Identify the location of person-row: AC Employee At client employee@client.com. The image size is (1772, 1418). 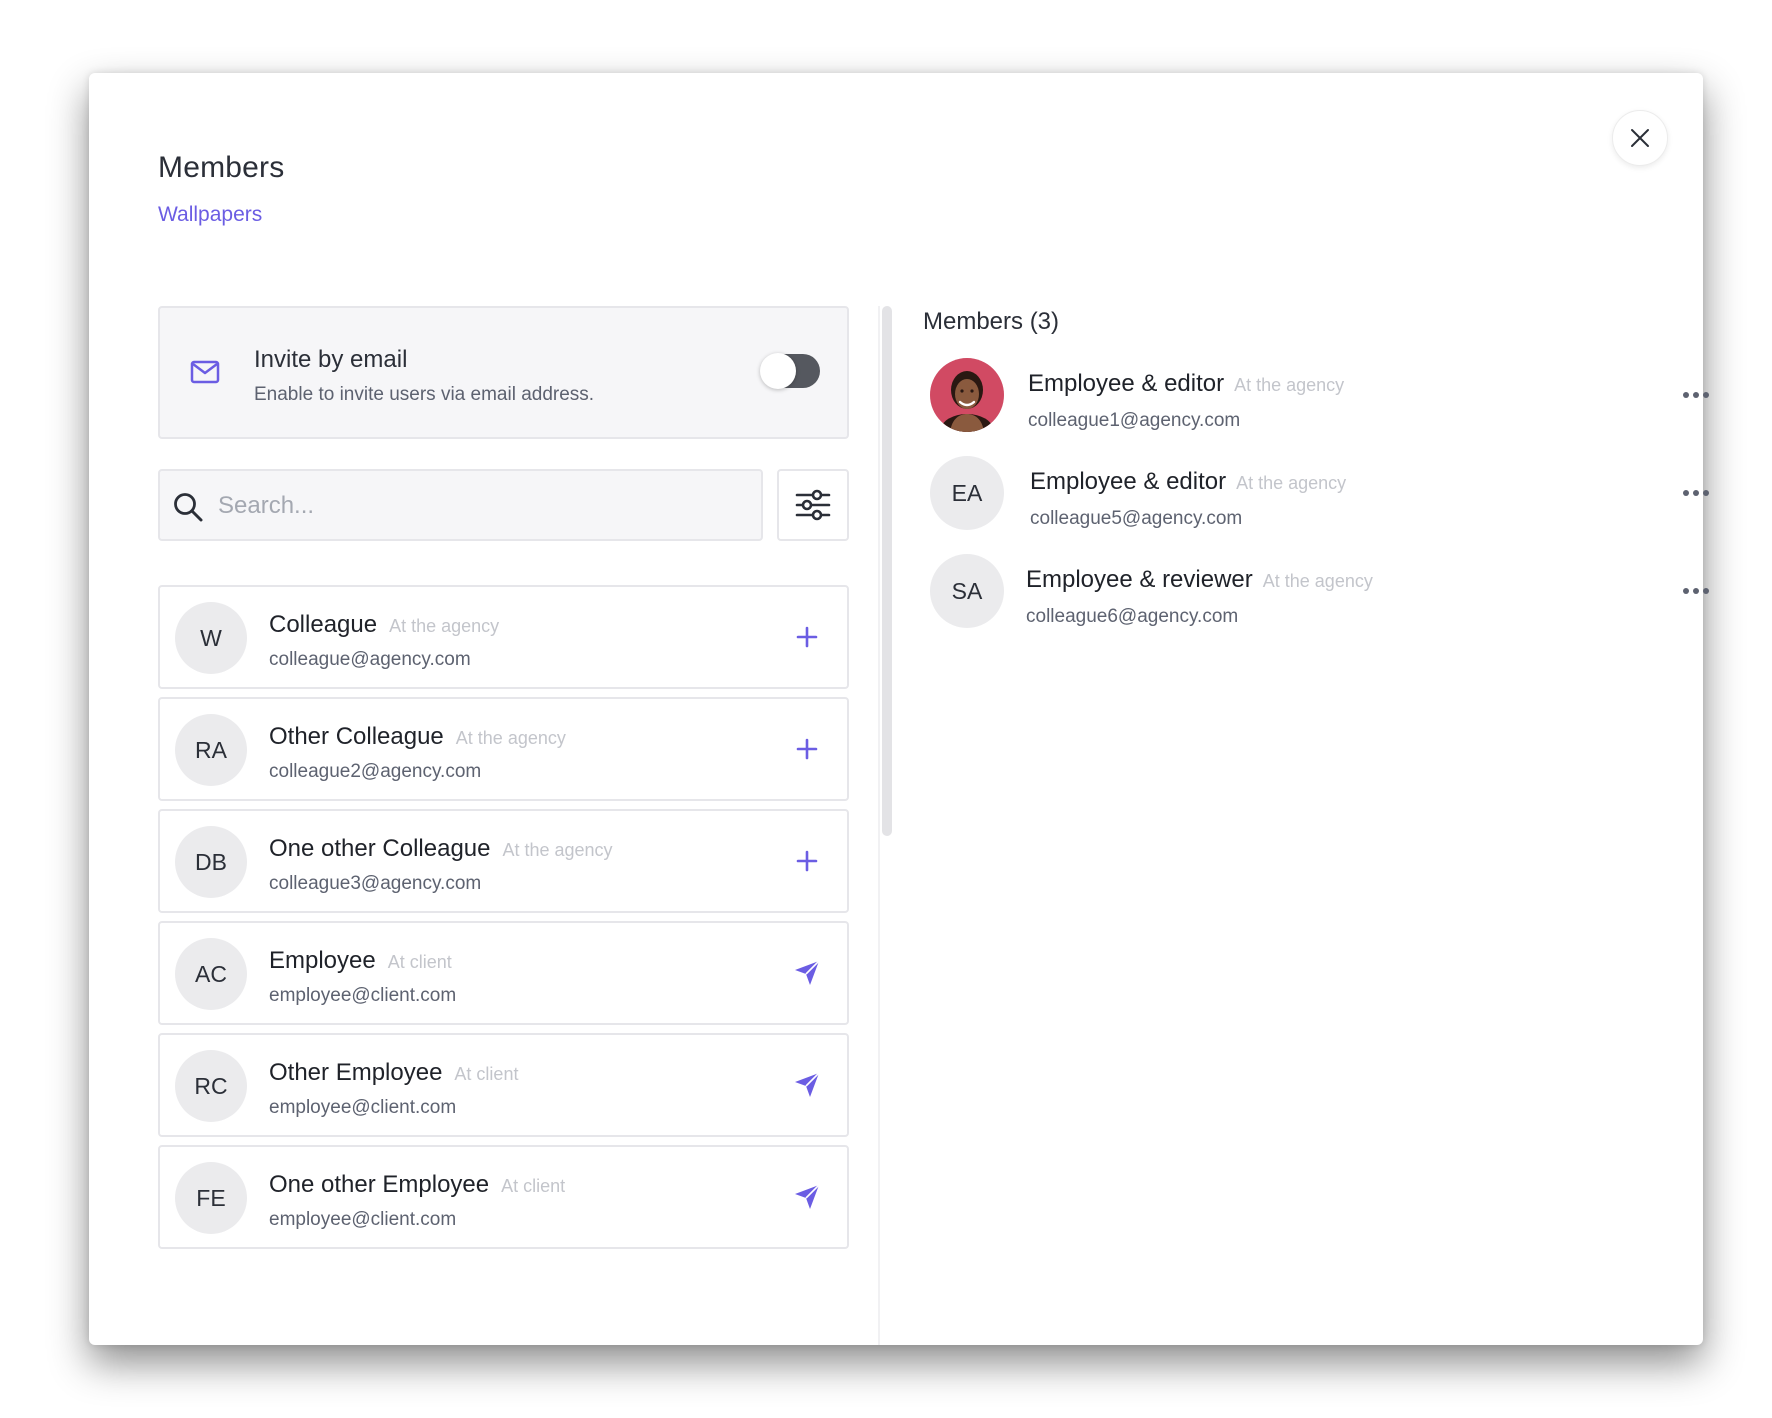
(503, 973).